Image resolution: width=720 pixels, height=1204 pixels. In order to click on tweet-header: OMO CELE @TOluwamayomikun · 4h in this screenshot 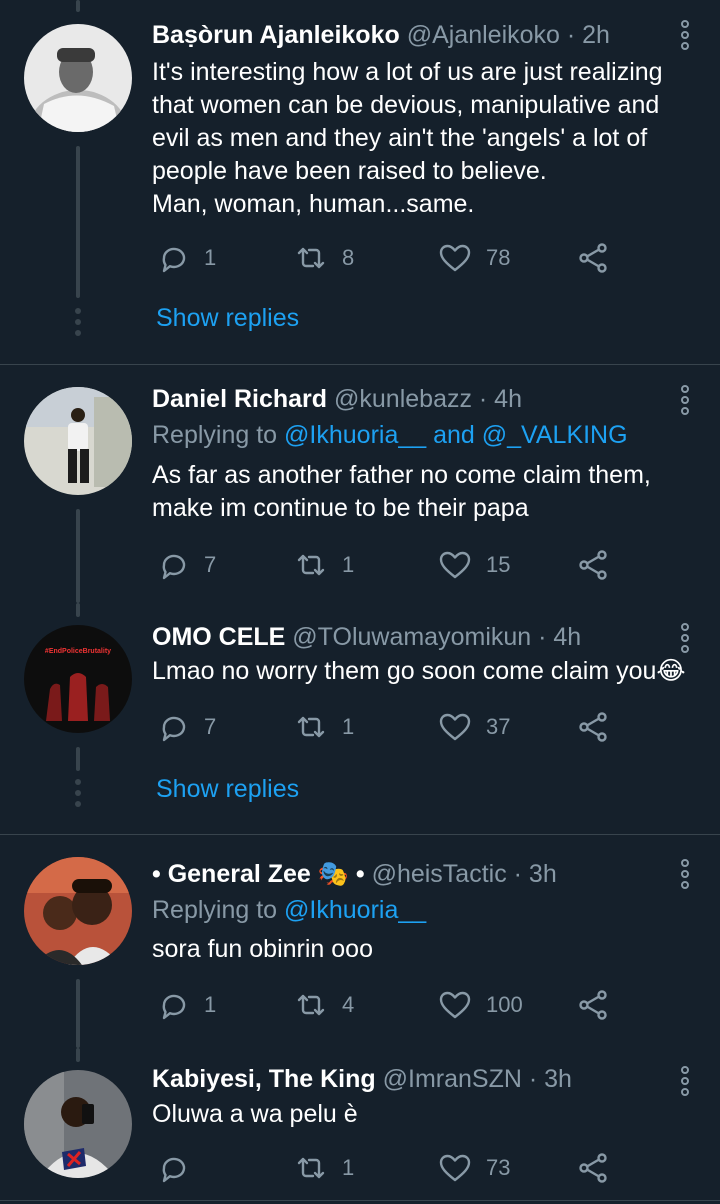, I will do `click(366, 637)`.